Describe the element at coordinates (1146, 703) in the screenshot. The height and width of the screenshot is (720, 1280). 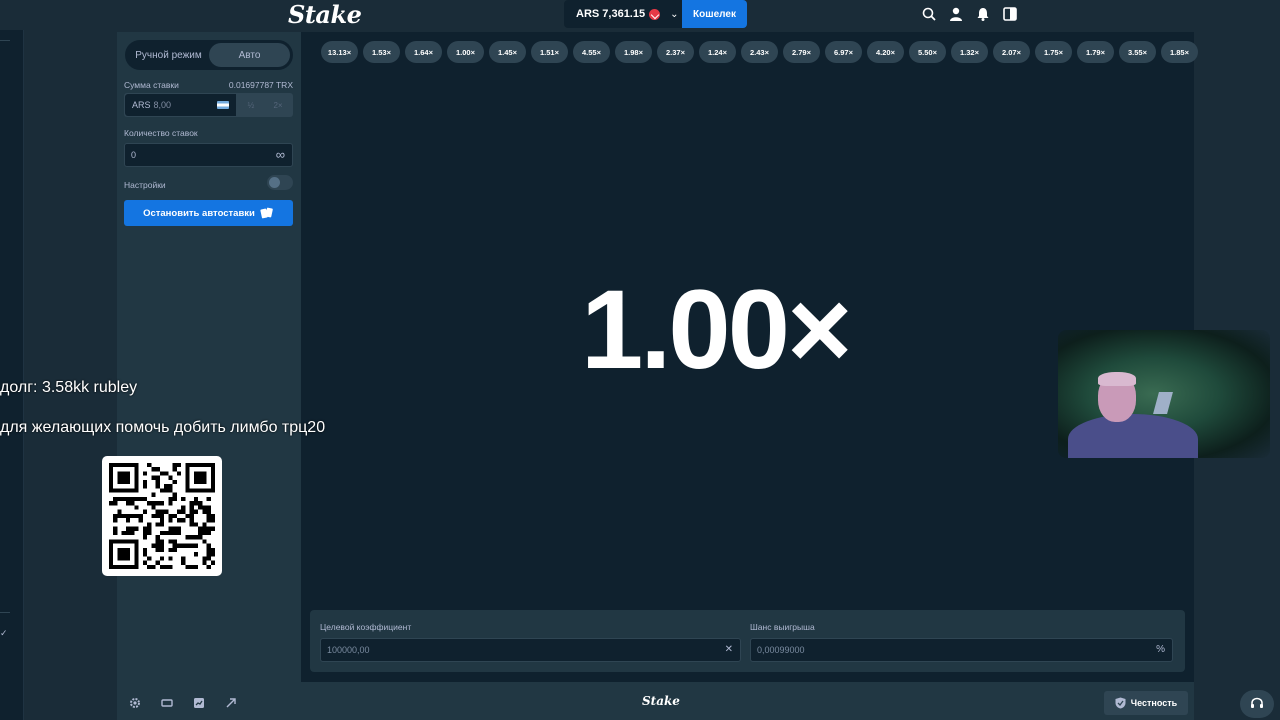
I see `fairness-button: Честность` at that location.